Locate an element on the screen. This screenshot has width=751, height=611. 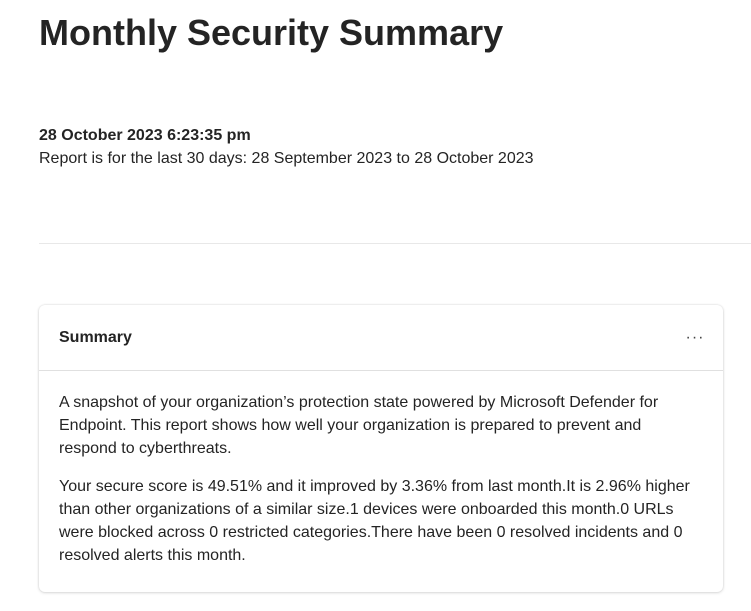
summary-card-header: Summary ··· is located at coordinates (381, 338).